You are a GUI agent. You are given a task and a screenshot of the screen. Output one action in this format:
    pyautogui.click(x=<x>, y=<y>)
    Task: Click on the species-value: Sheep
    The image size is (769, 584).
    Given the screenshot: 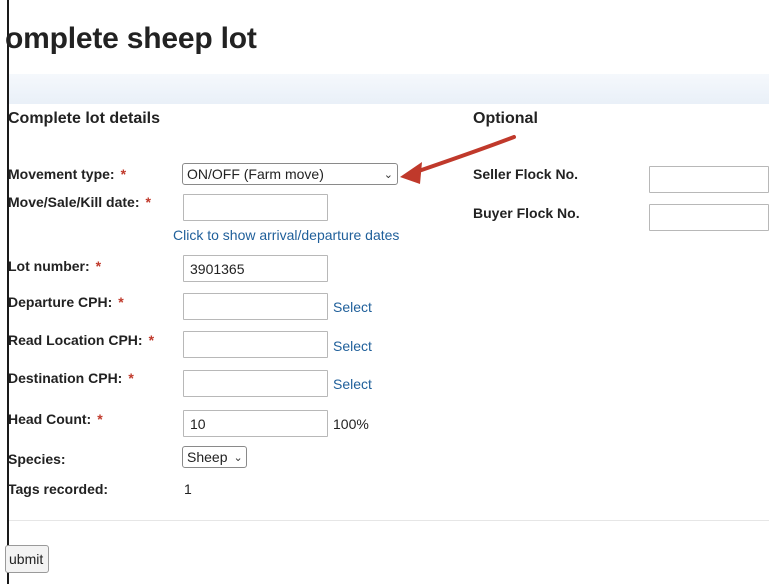 What is the action you would take?
    pyautogui.click(x=207, y=457)
    